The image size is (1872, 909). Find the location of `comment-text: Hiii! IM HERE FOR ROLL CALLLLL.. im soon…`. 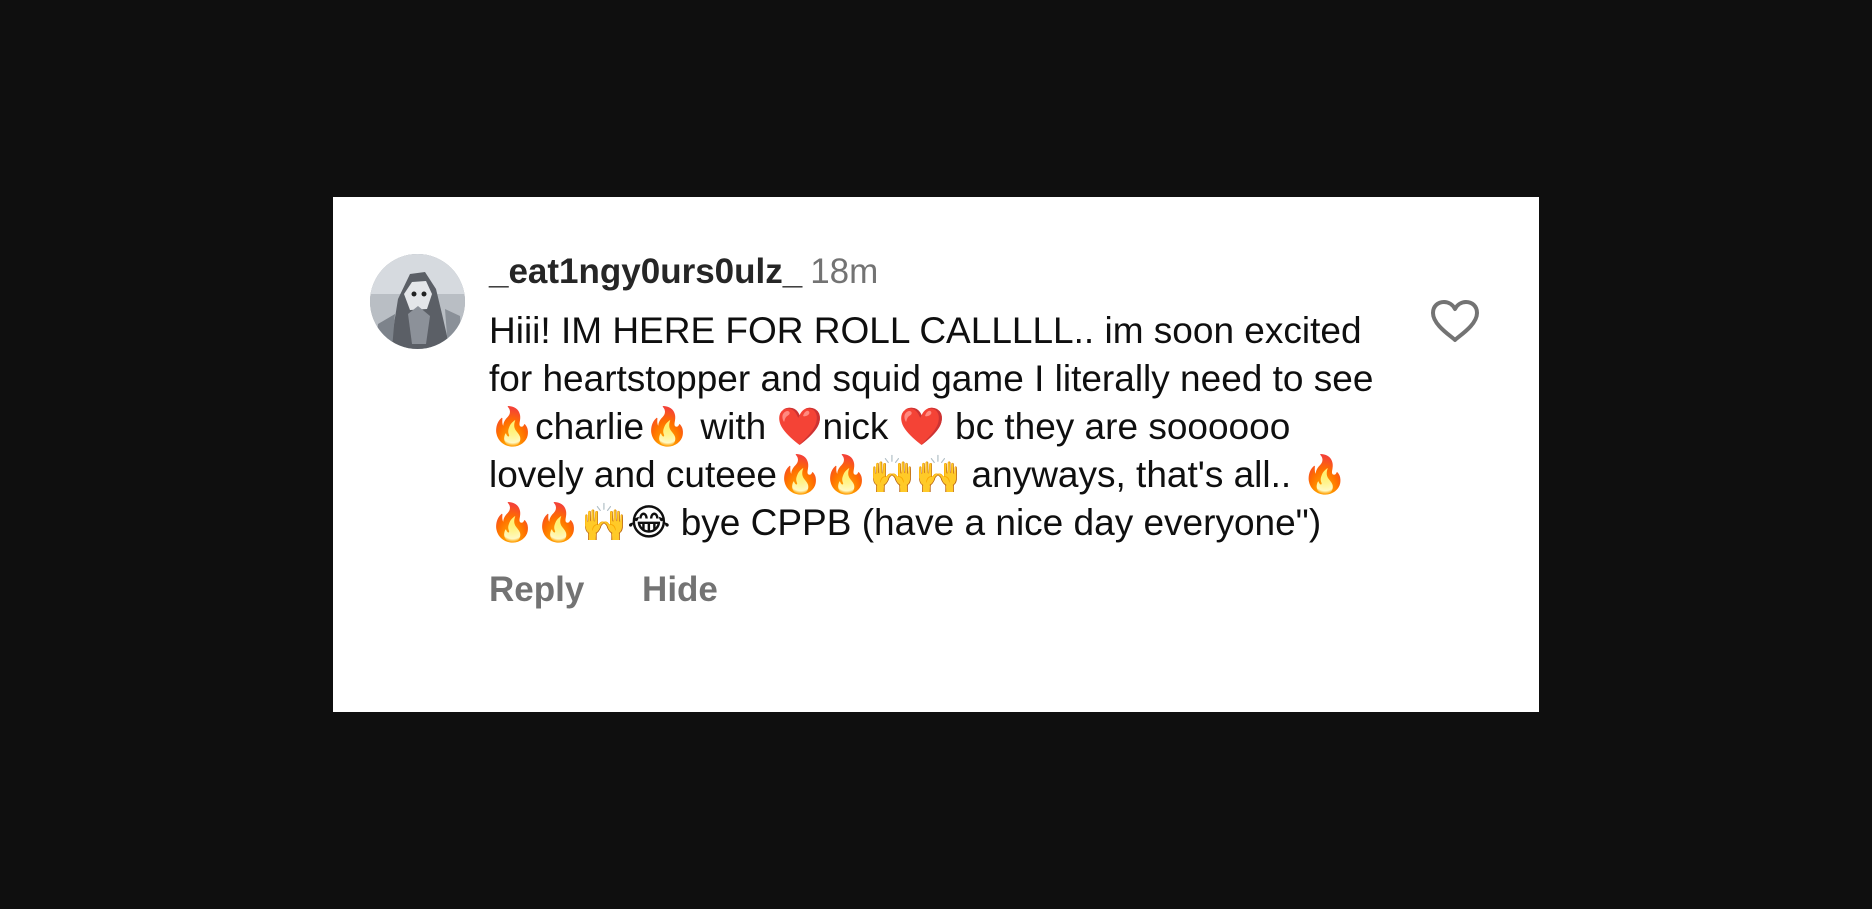

comment-text: Hiii! IM HERE FOR ROLL CALLLLL.. im soon… is located at coordinates (936, 426).